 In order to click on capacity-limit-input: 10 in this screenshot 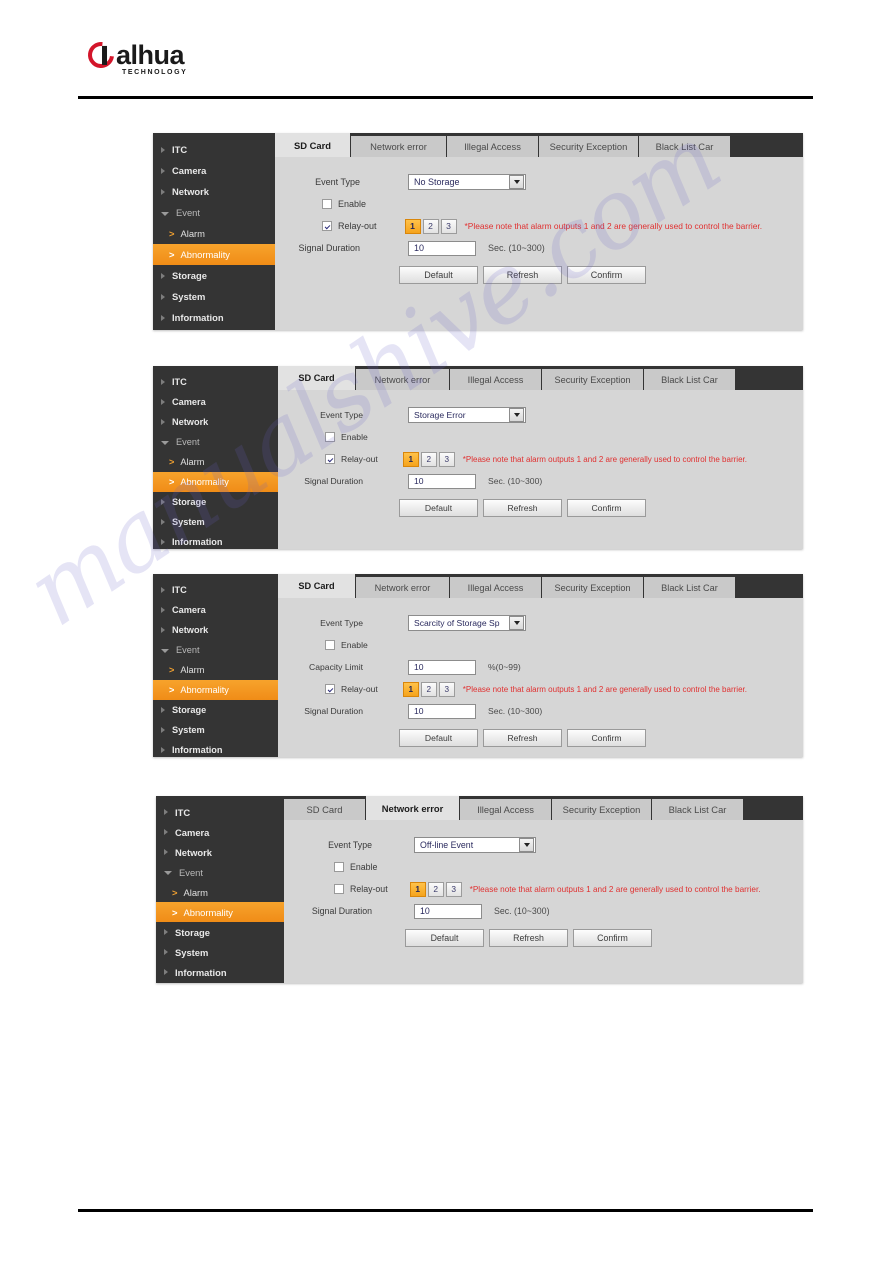, I will do `click(442, 667)`.